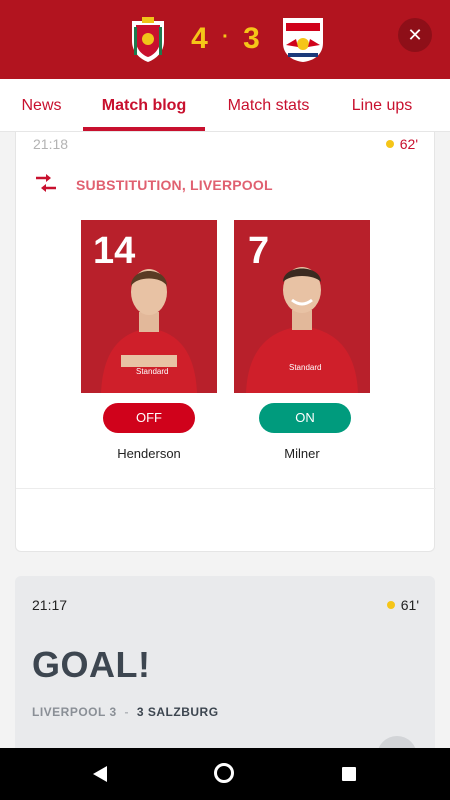 Image resolution: width=450 pixels, height=800 pixels. I want to click on tab-news: News, so click(41, 105).